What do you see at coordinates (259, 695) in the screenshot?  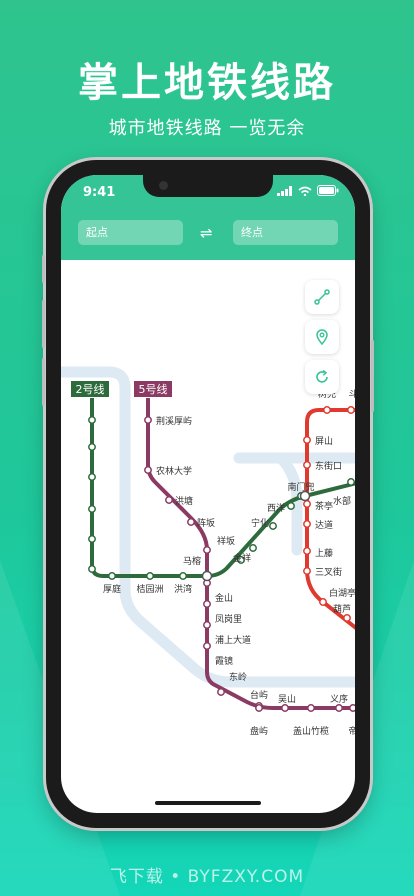 I see `station-label: 台屿` at bounding box center [259, 695].